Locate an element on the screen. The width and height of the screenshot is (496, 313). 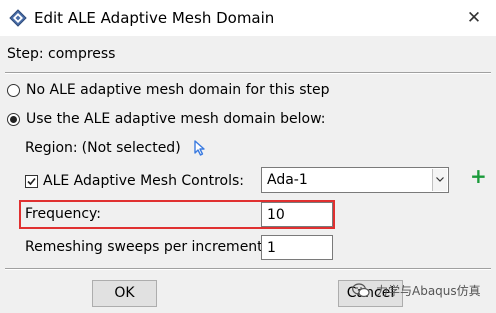
no-domain-radio is located at coordinates (13, 90).